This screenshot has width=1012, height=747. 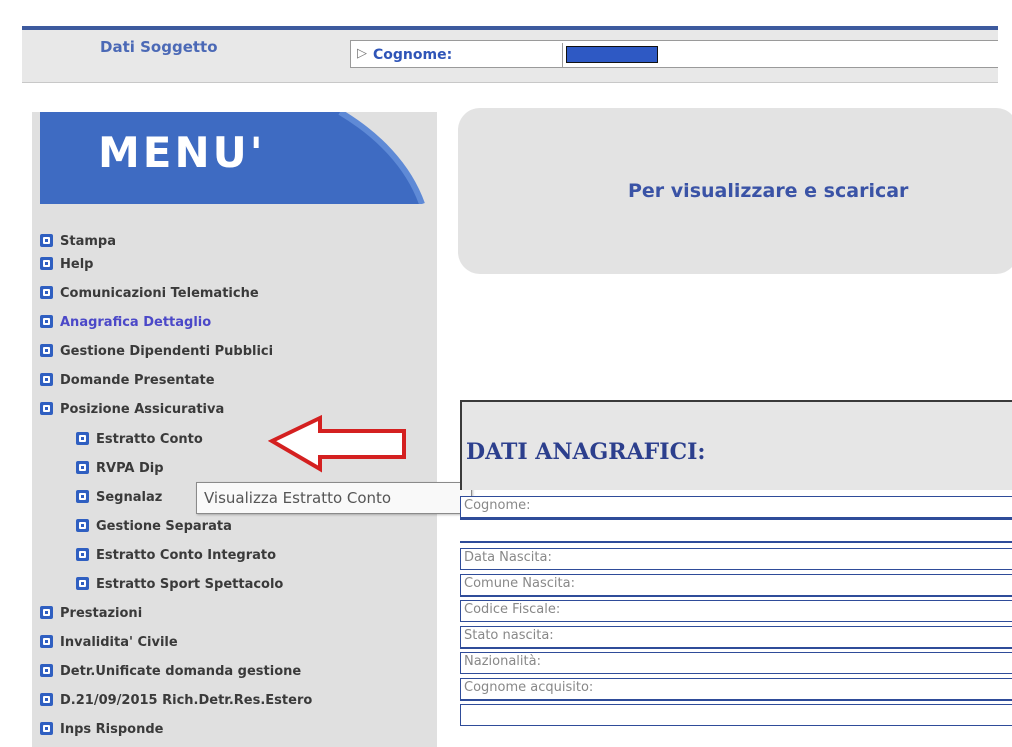 I want to click on banner-text: Per visualizzare e scaricar, so click(x=768, y=191).